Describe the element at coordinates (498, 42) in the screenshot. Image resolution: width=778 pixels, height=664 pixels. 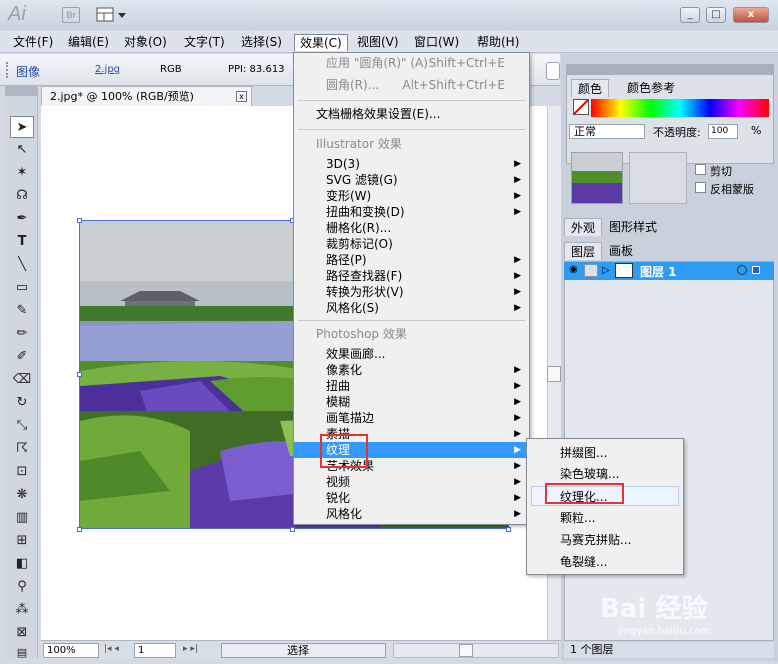
I see `menu-help: 帮助(H)` at that location.